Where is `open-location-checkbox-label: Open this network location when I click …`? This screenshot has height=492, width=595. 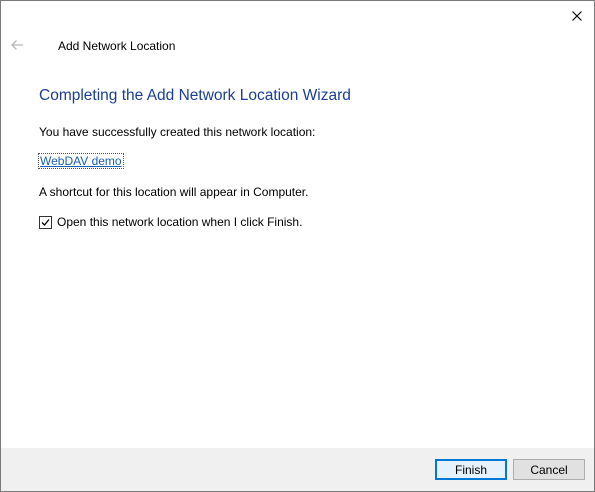
open-location-checkbox-label: Open this network location when I click … is located at coordinates (180, 222).